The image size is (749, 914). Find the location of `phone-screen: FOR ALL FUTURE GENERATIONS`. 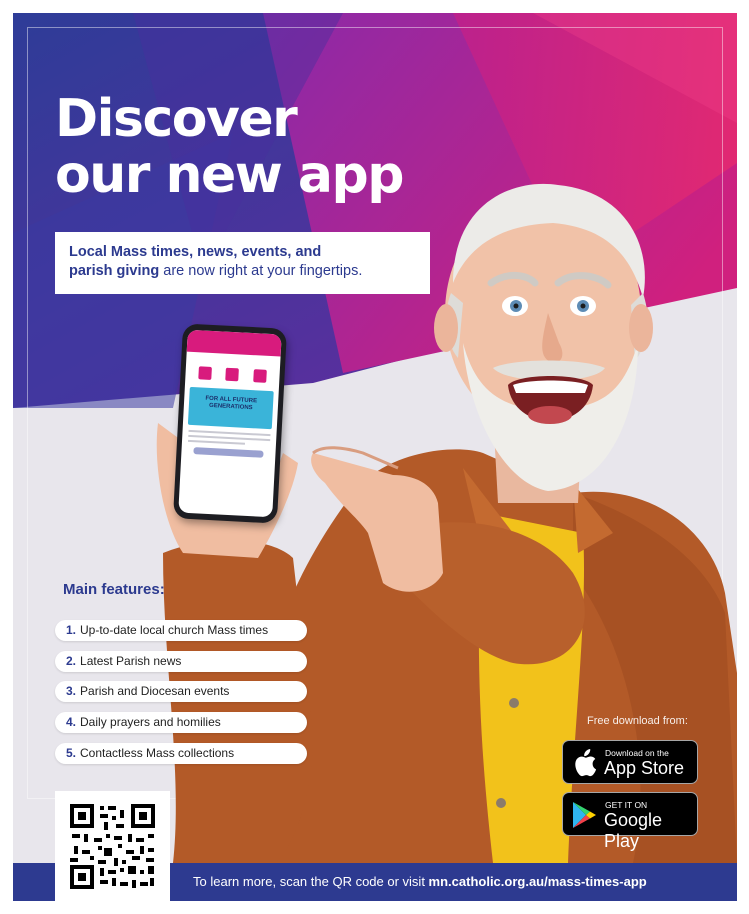

phone-screen: FOR ALL FUTURE GENERATIONS is located at coordinates (230, 423).